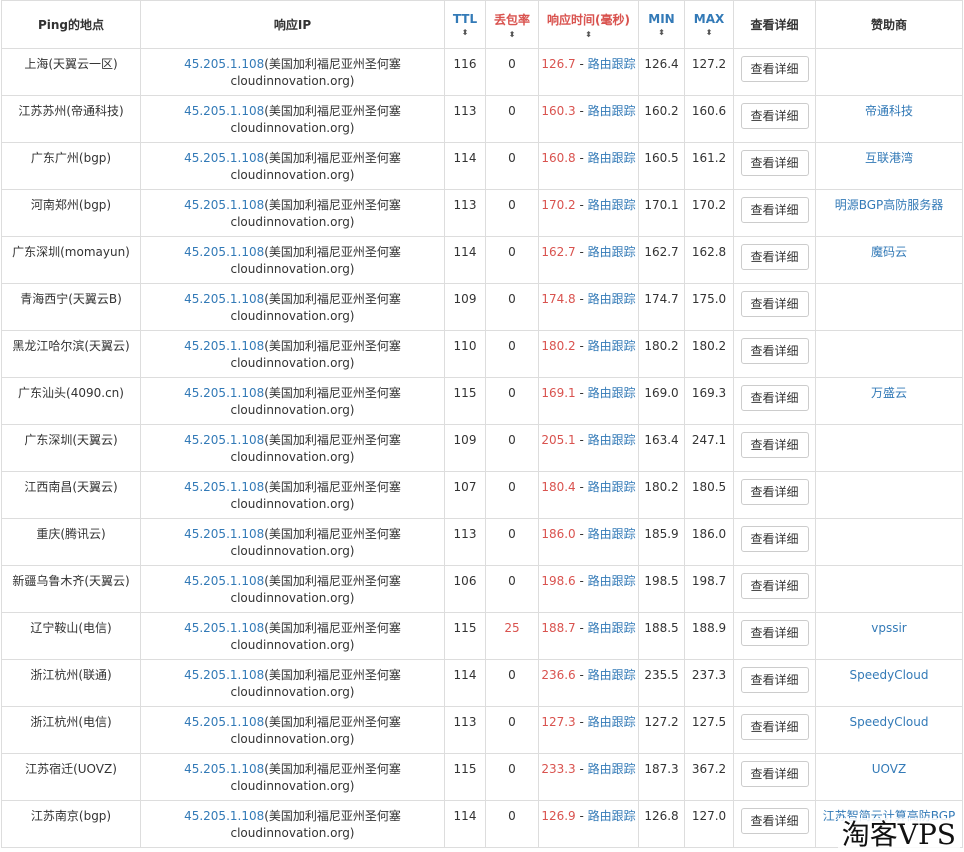  Describe the element at coordinates (709, 777) in the screenshot. I see `max-cell: 367.2` at that location.